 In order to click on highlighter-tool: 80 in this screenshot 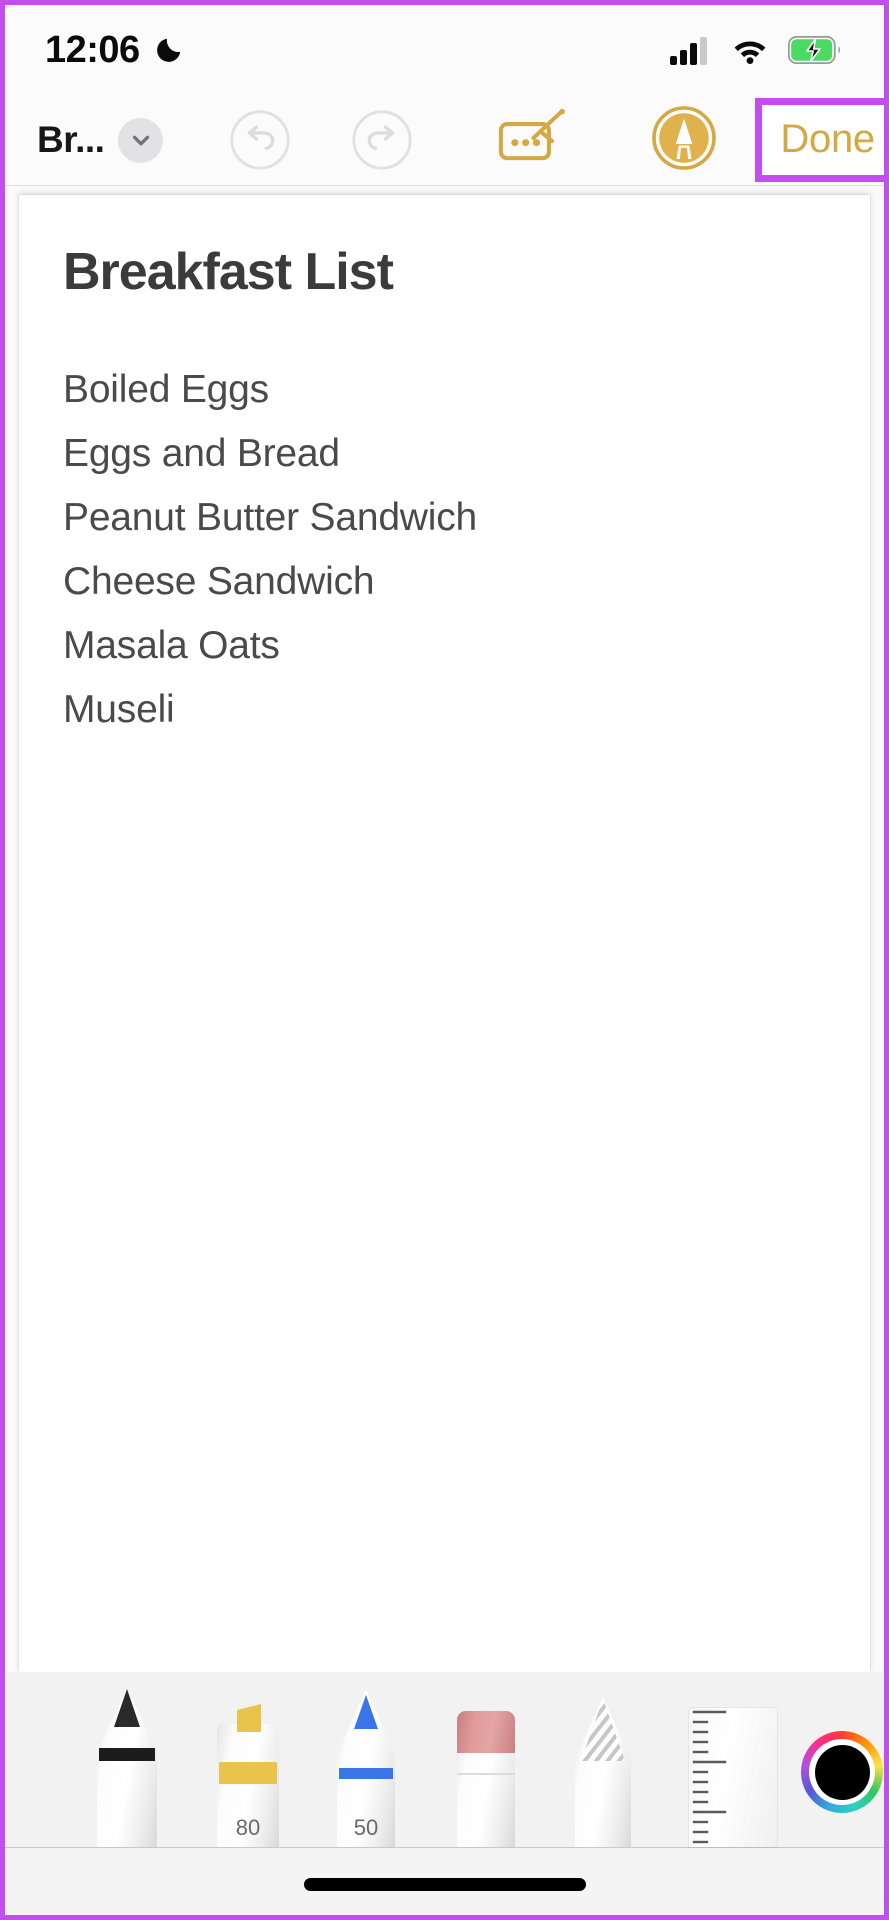, I will do `click(248, 1774)`.